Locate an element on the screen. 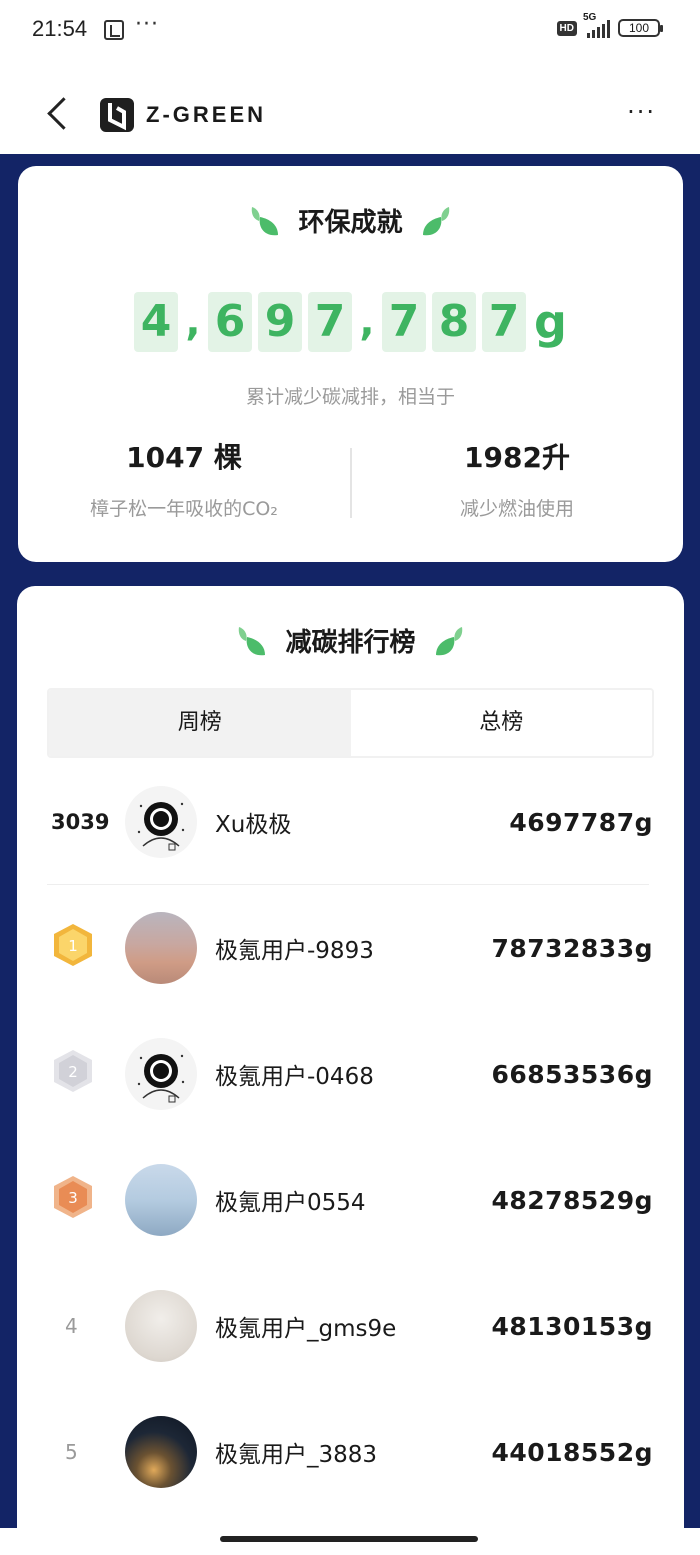 The width and height of the screenshot is (700, 1555). medal-rank: 1 is located at coordinates (73, 946).